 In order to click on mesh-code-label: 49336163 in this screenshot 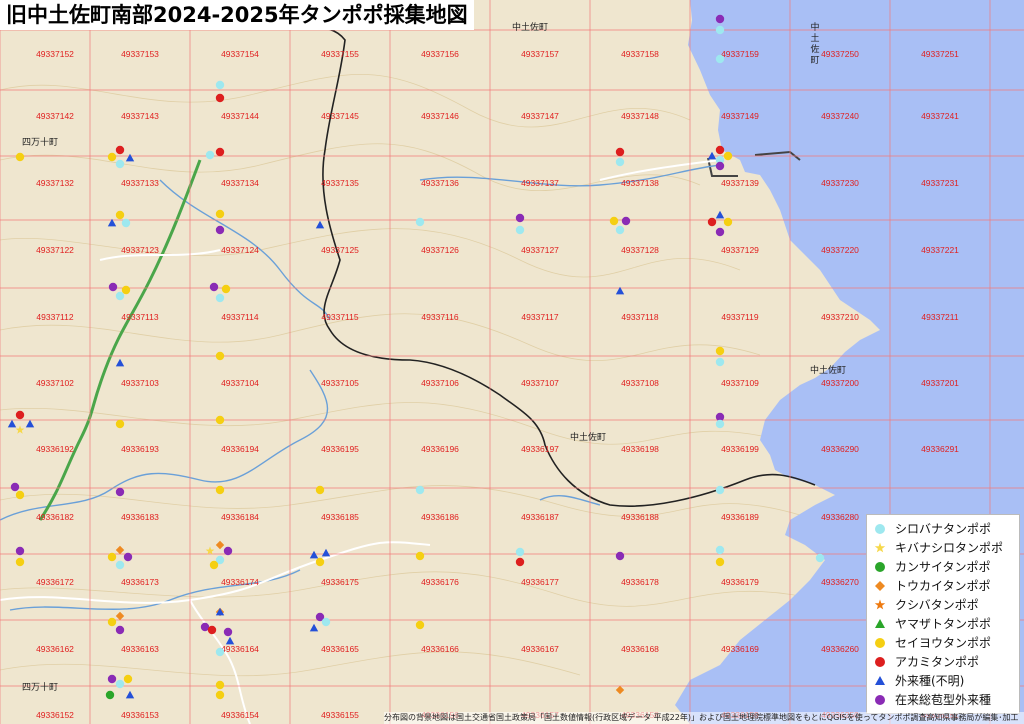, I will do `click(140, 649)`.